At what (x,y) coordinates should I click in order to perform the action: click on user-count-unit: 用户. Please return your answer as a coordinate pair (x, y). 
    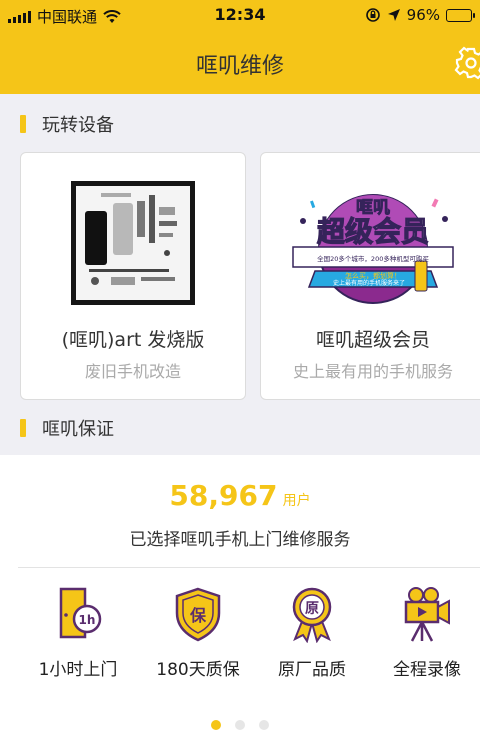
    Looking at the image, I should click on (296, 501).